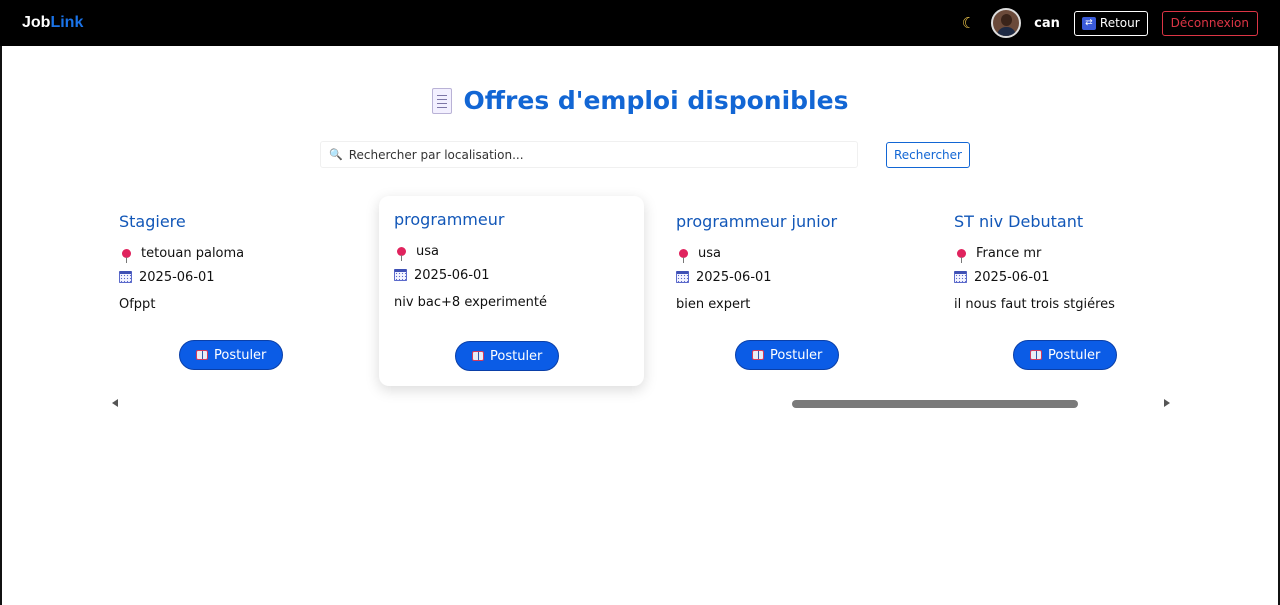 The width and height of the screenshot is (1280, 605). Describe the element at coordinates (1063, 253) in the screenshot. I see `job-location: France mr` at that location.